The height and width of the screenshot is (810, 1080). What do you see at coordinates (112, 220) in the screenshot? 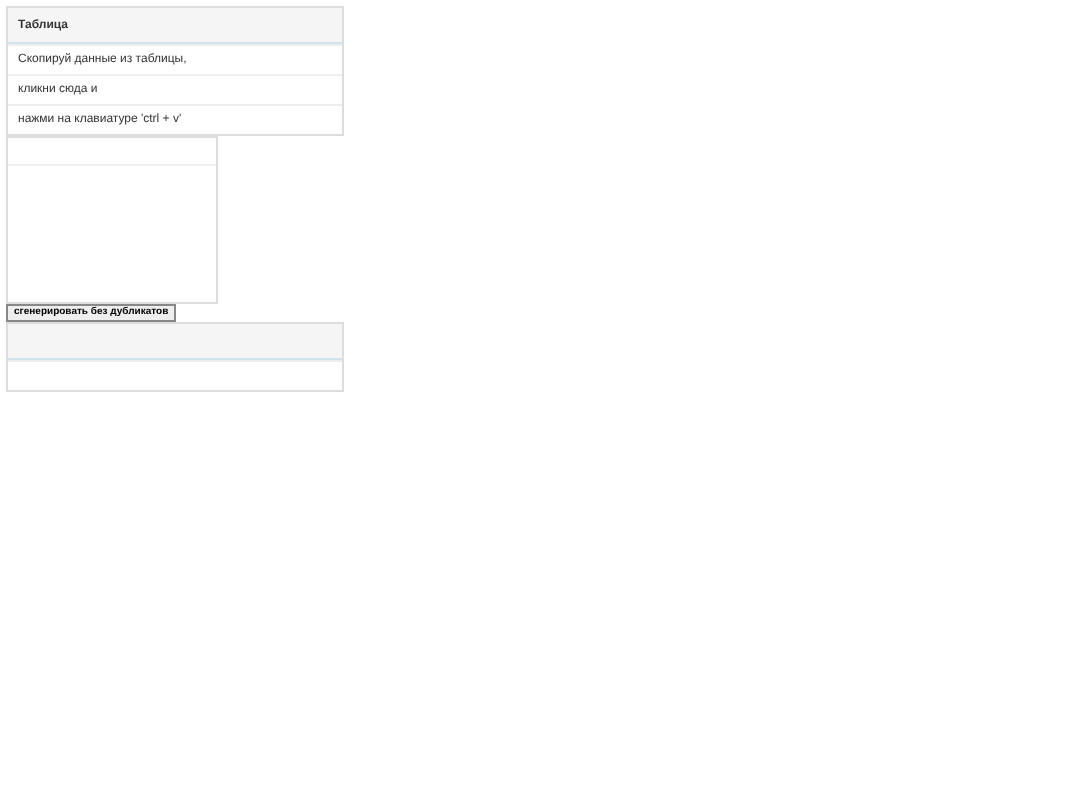
I see `paste-area` at bounding box center [112, 220].